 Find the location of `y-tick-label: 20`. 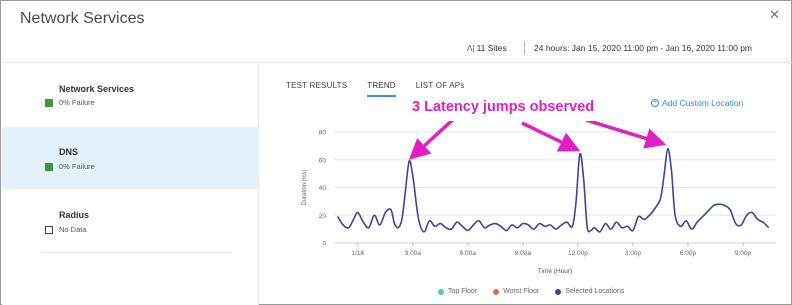

y-tick-label: 20 is located at coordinates (323, 216).